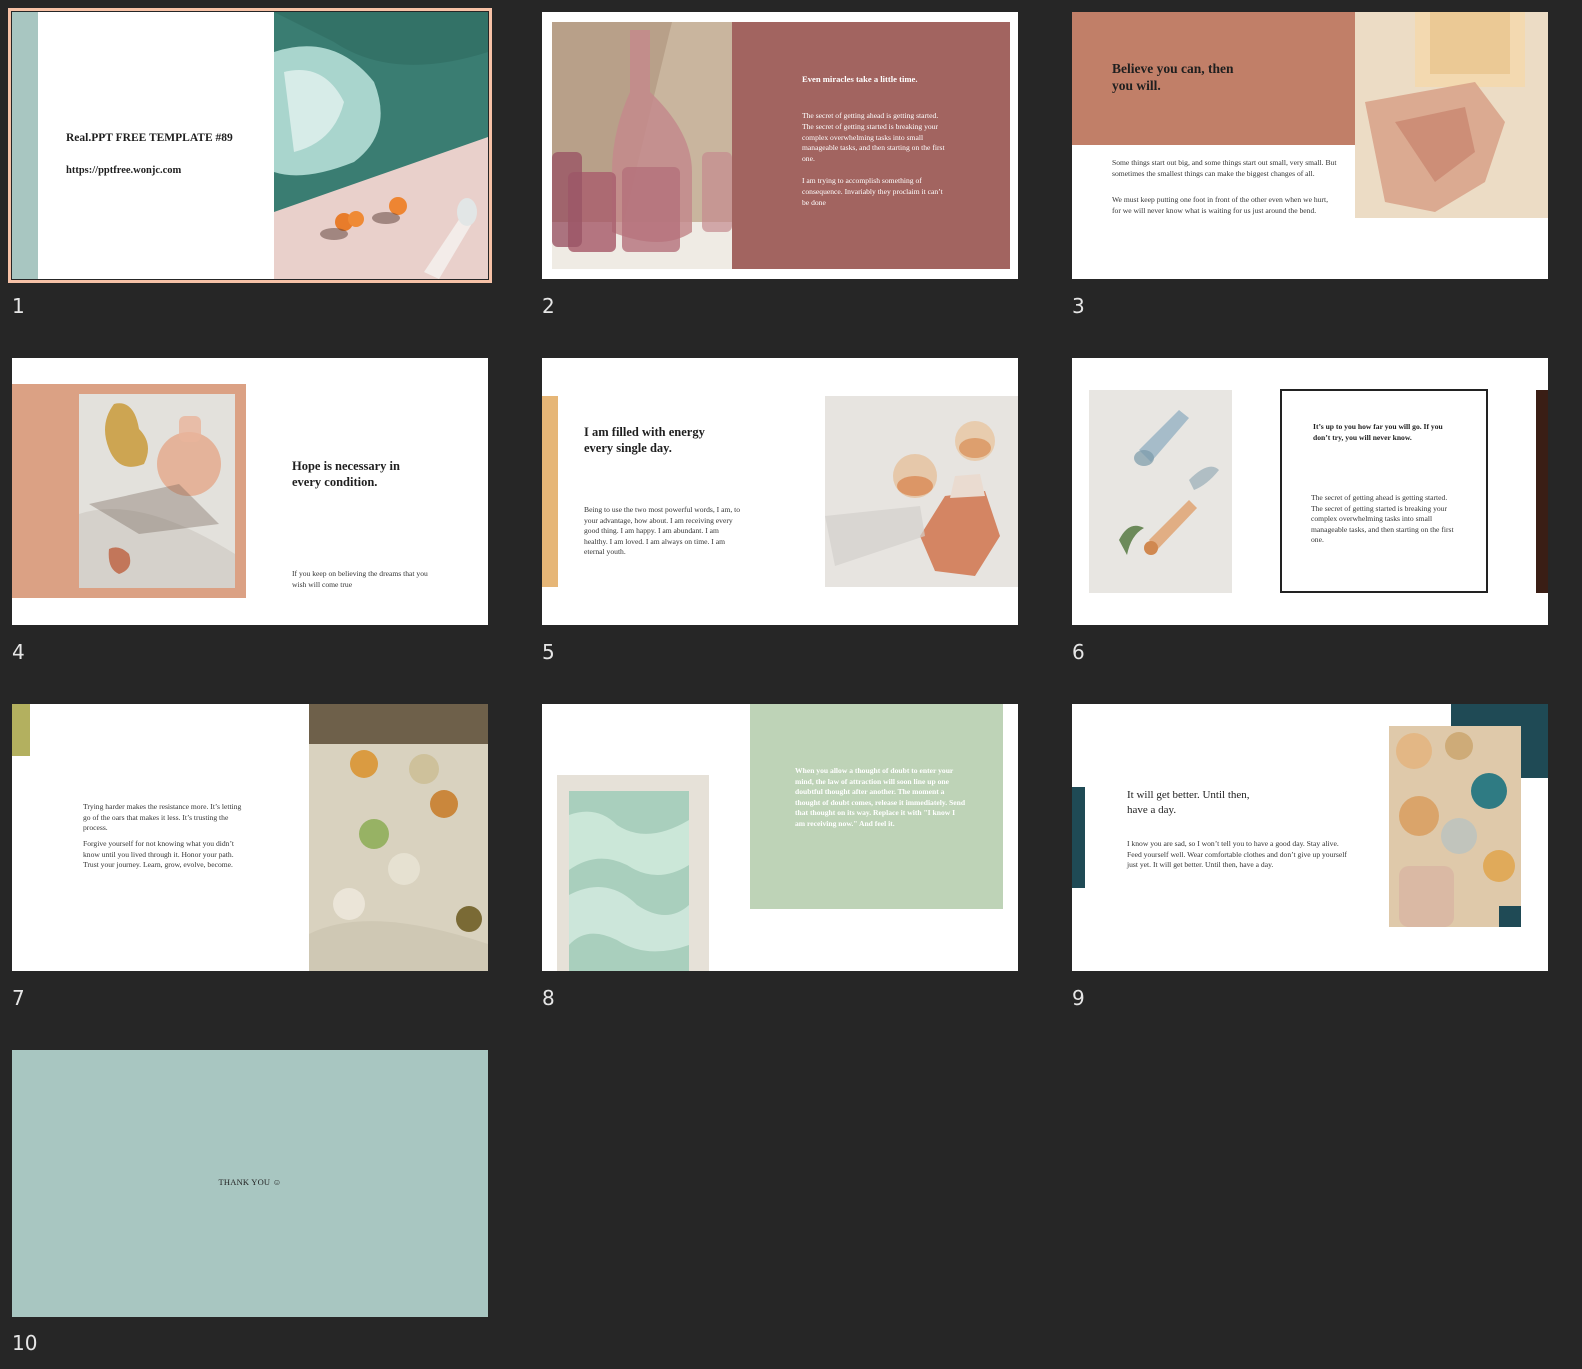  Describe the element at coordinates (398, 837) in the screenshot. I see `glassware-photo` at that location.